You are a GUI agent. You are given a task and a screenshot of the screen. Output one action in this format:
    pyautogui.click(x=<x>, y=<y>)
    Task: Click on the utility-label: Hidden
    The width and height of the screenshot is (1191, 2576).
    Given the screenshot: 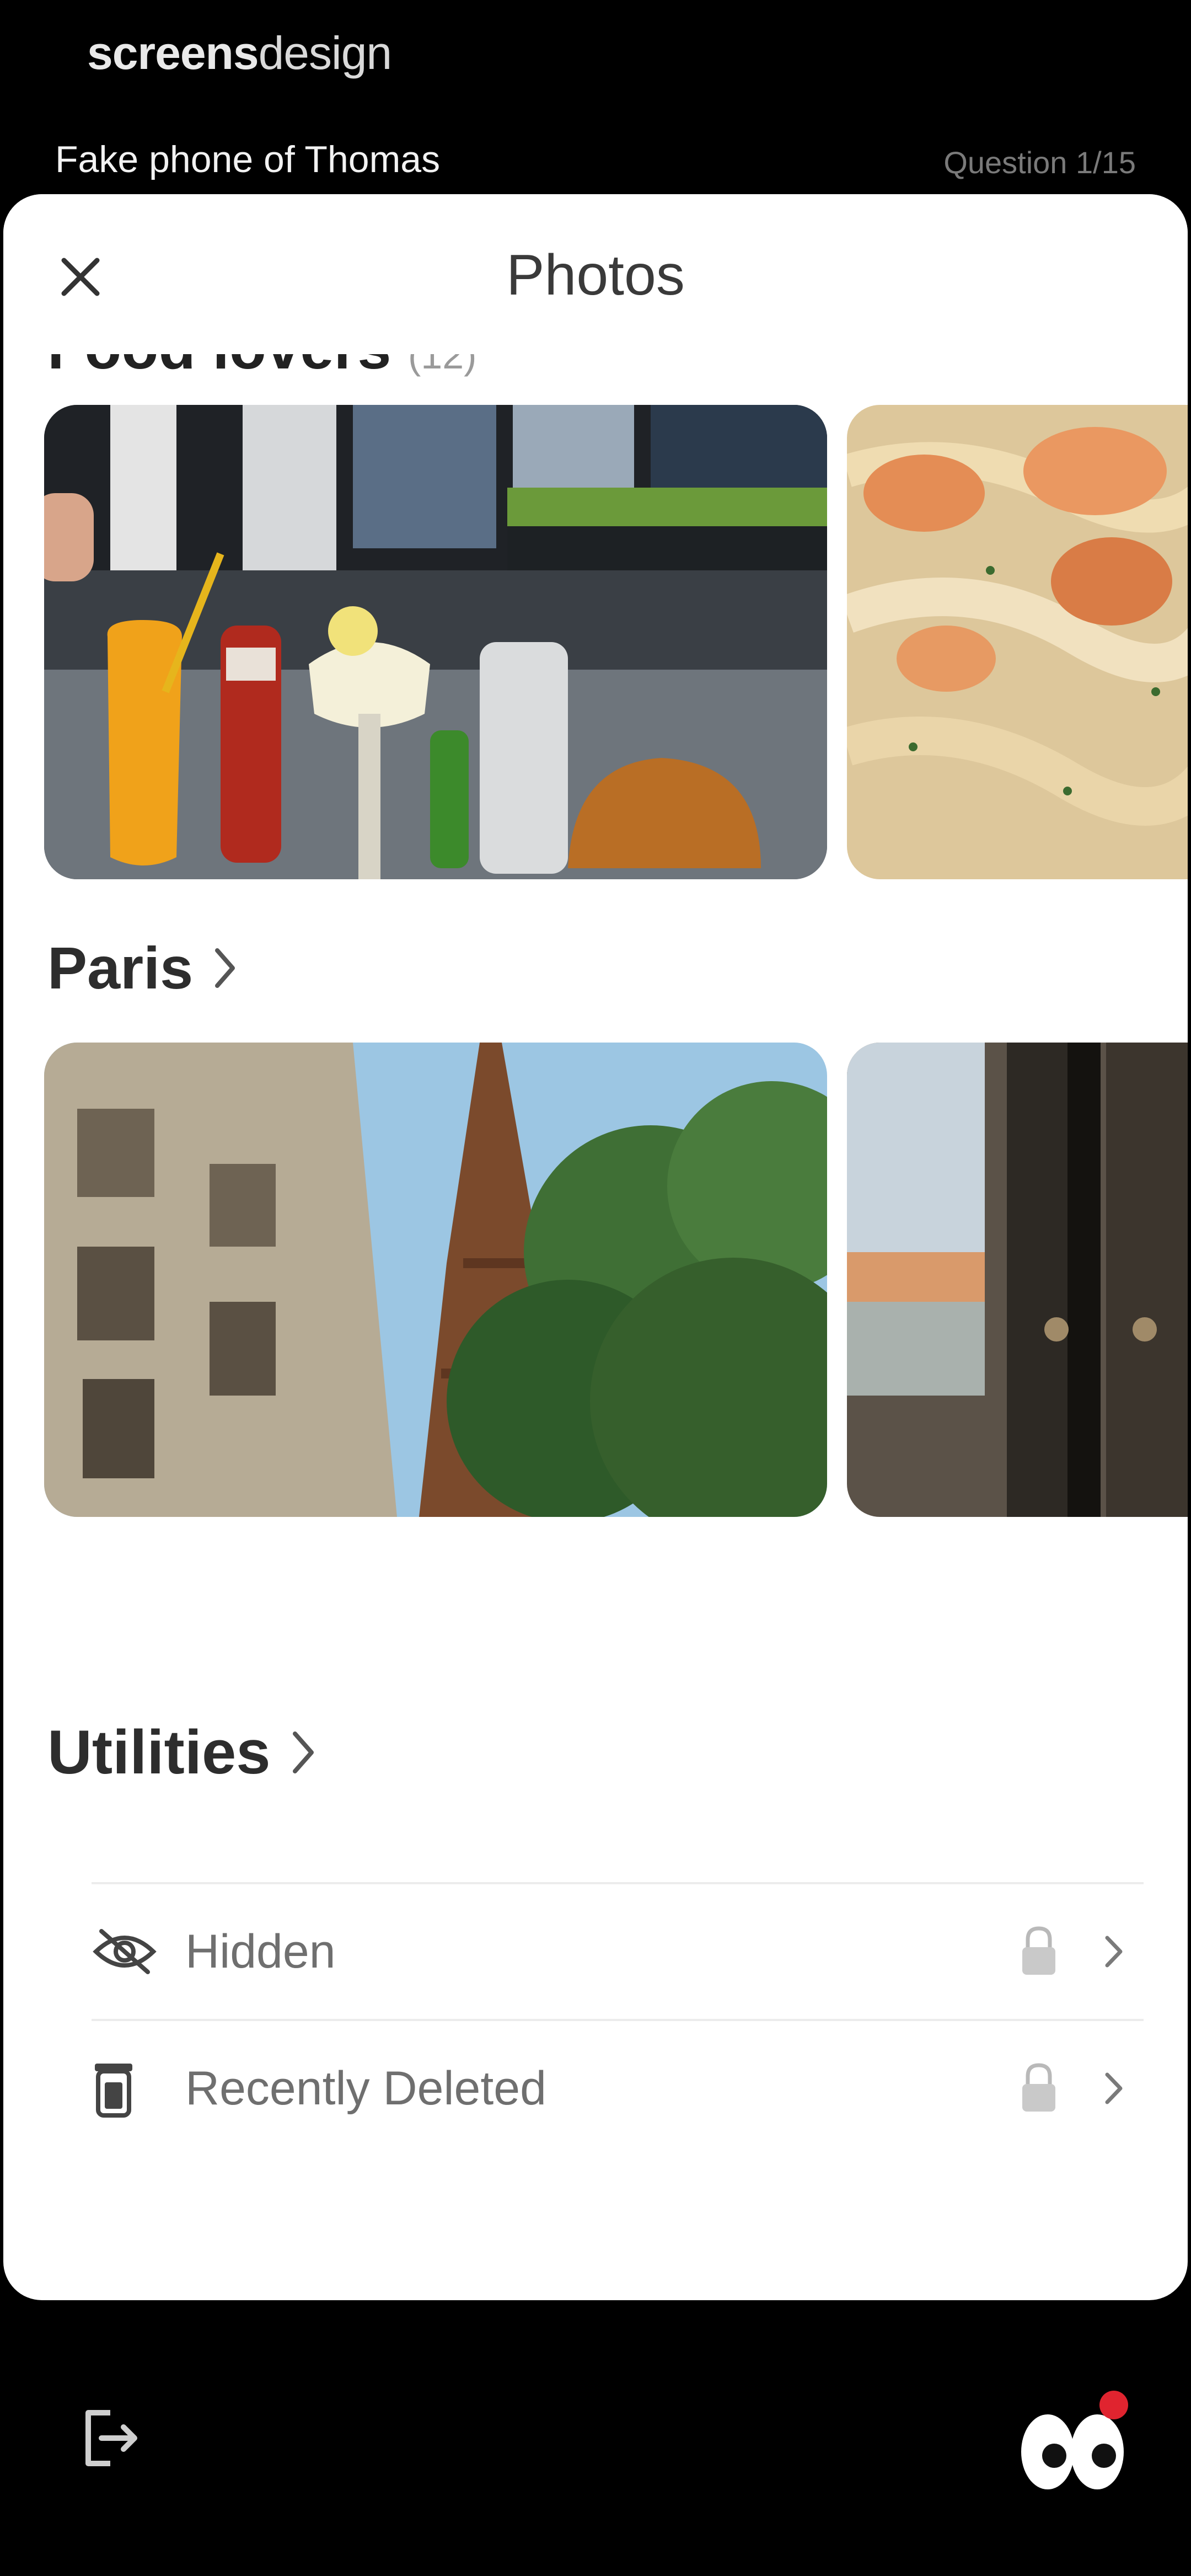 What is the action you would take?
    pyautogui.click(x=260, y=1951)
    